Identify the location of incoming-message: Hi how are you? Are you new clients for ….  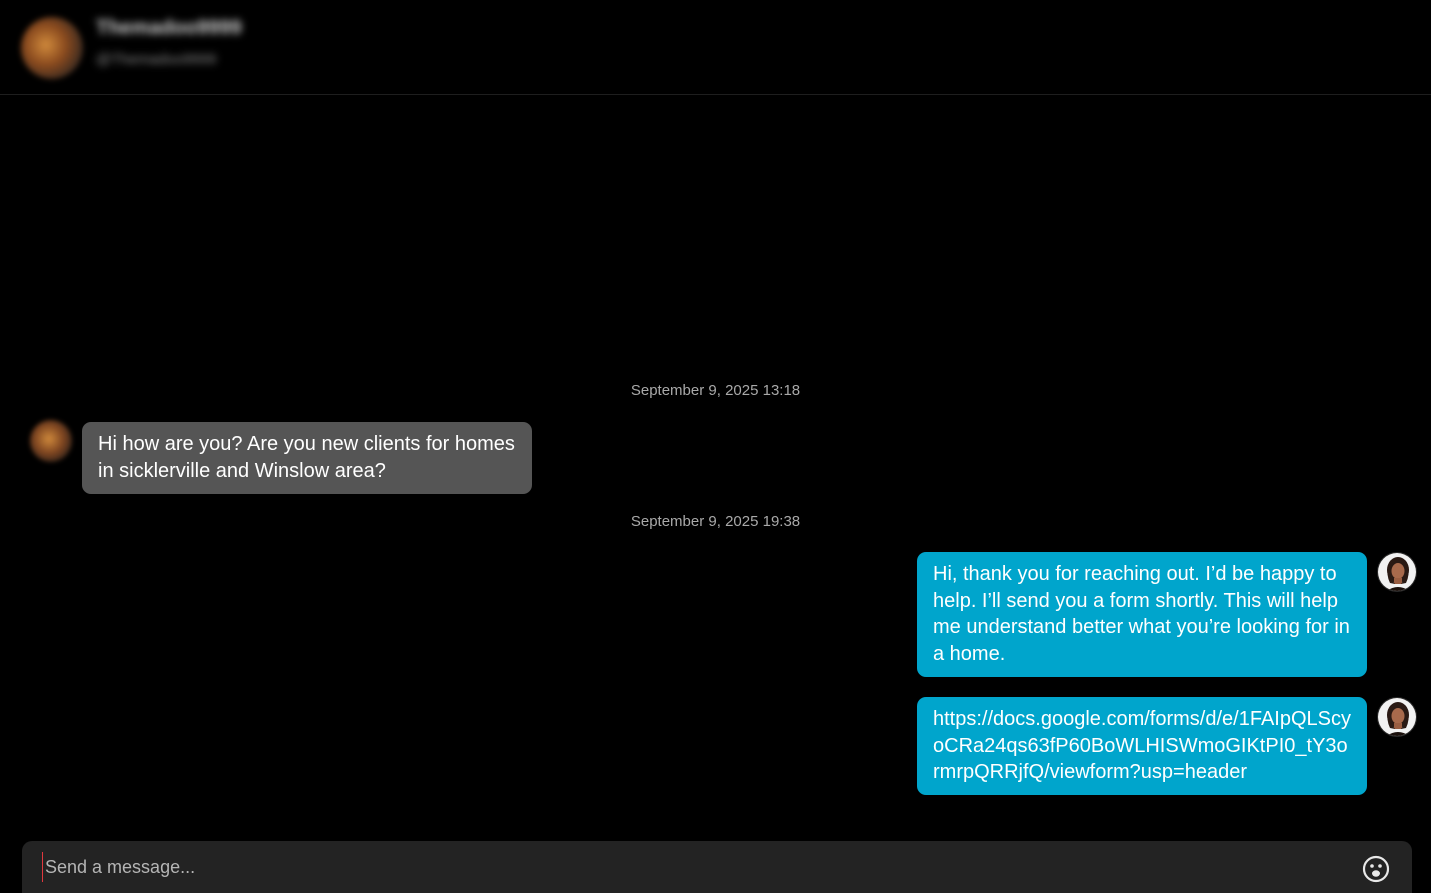
(307, 458).